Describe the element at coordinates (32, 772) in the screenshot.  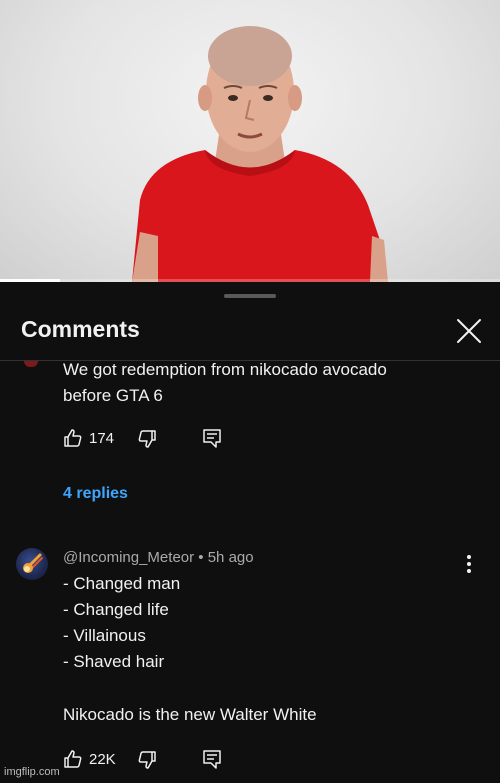
I see `watermark: imgflip.com` at that location.